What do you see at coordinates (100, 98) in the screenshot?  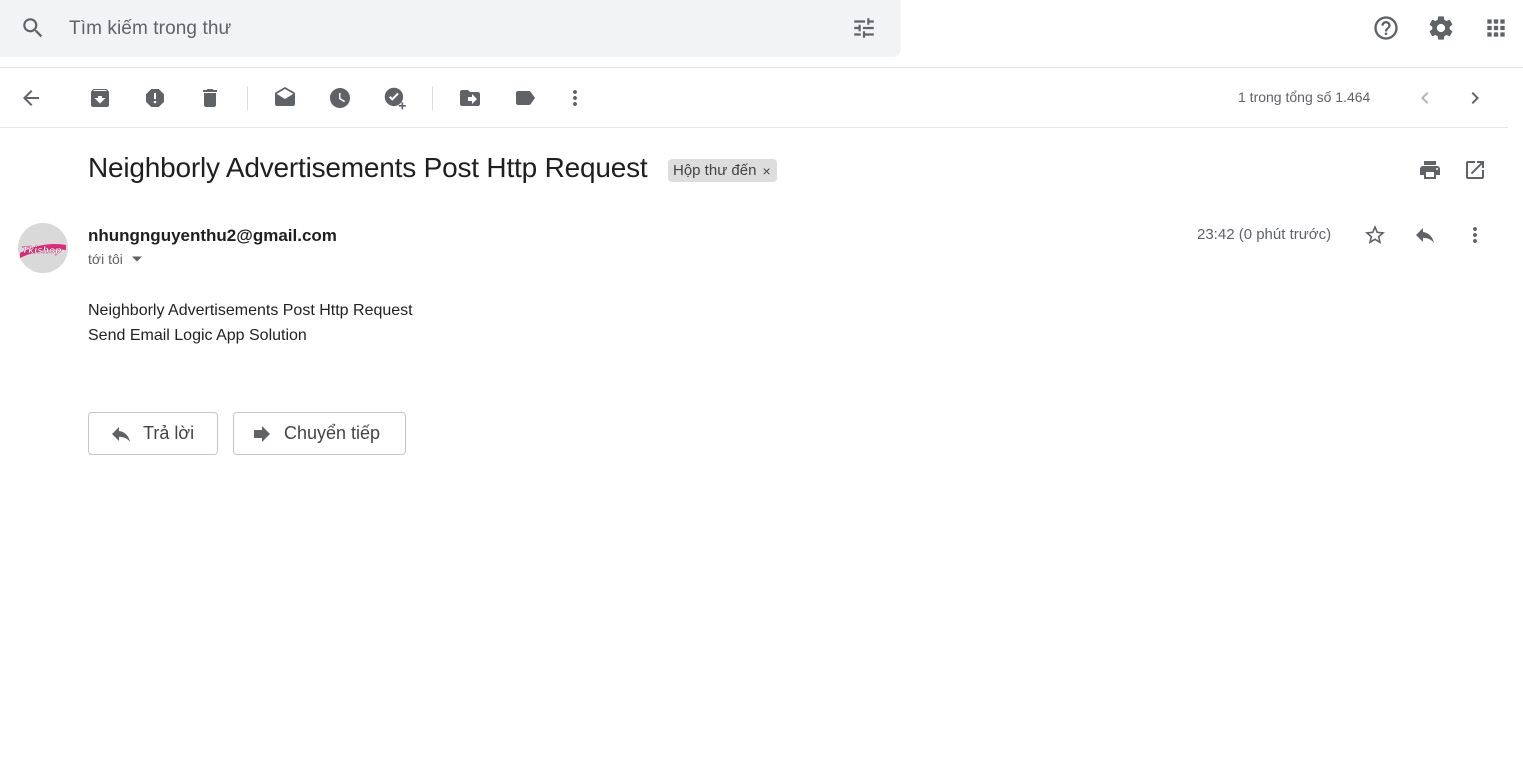 I see `archive-icon` at bounding box center [100, 98].